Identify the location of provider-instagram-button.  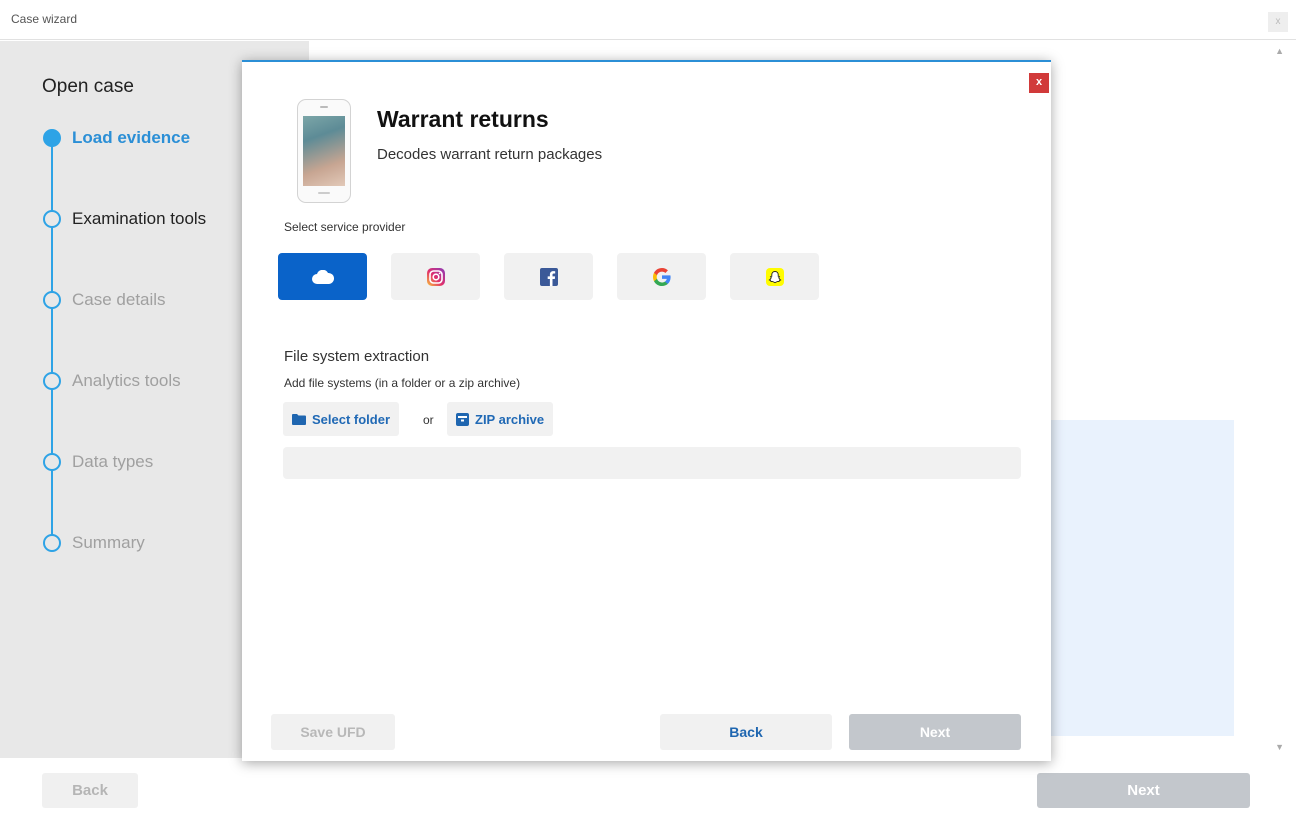
(435, 276).